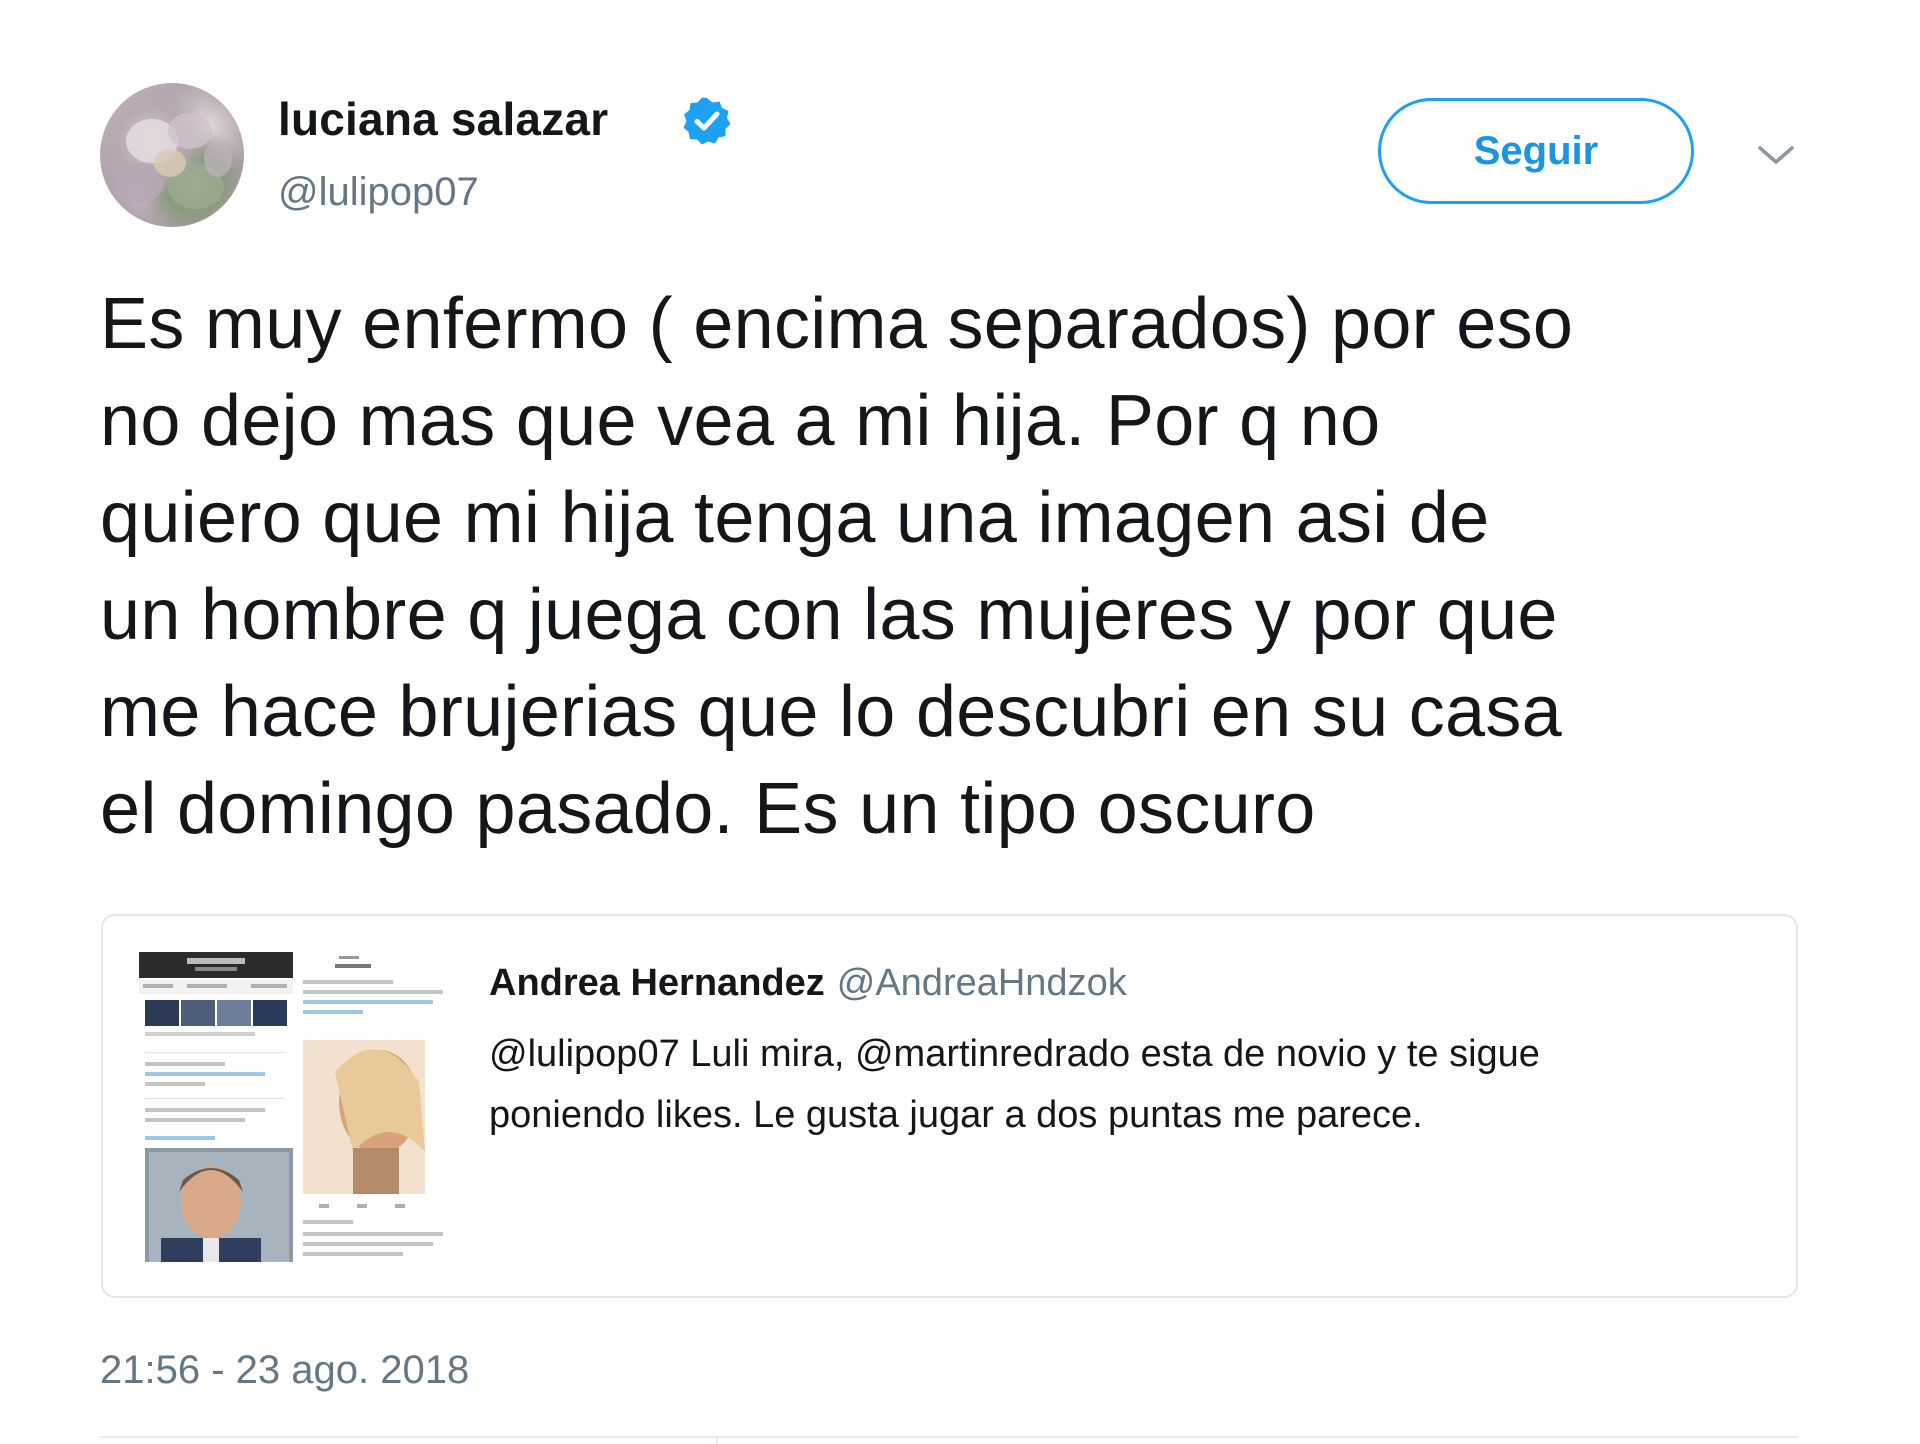  What do you see at coordinates (657, 983) in the screenshot?
I see `quoted-author-name: Andrea Hernandez` at bounding box center [657, 983].